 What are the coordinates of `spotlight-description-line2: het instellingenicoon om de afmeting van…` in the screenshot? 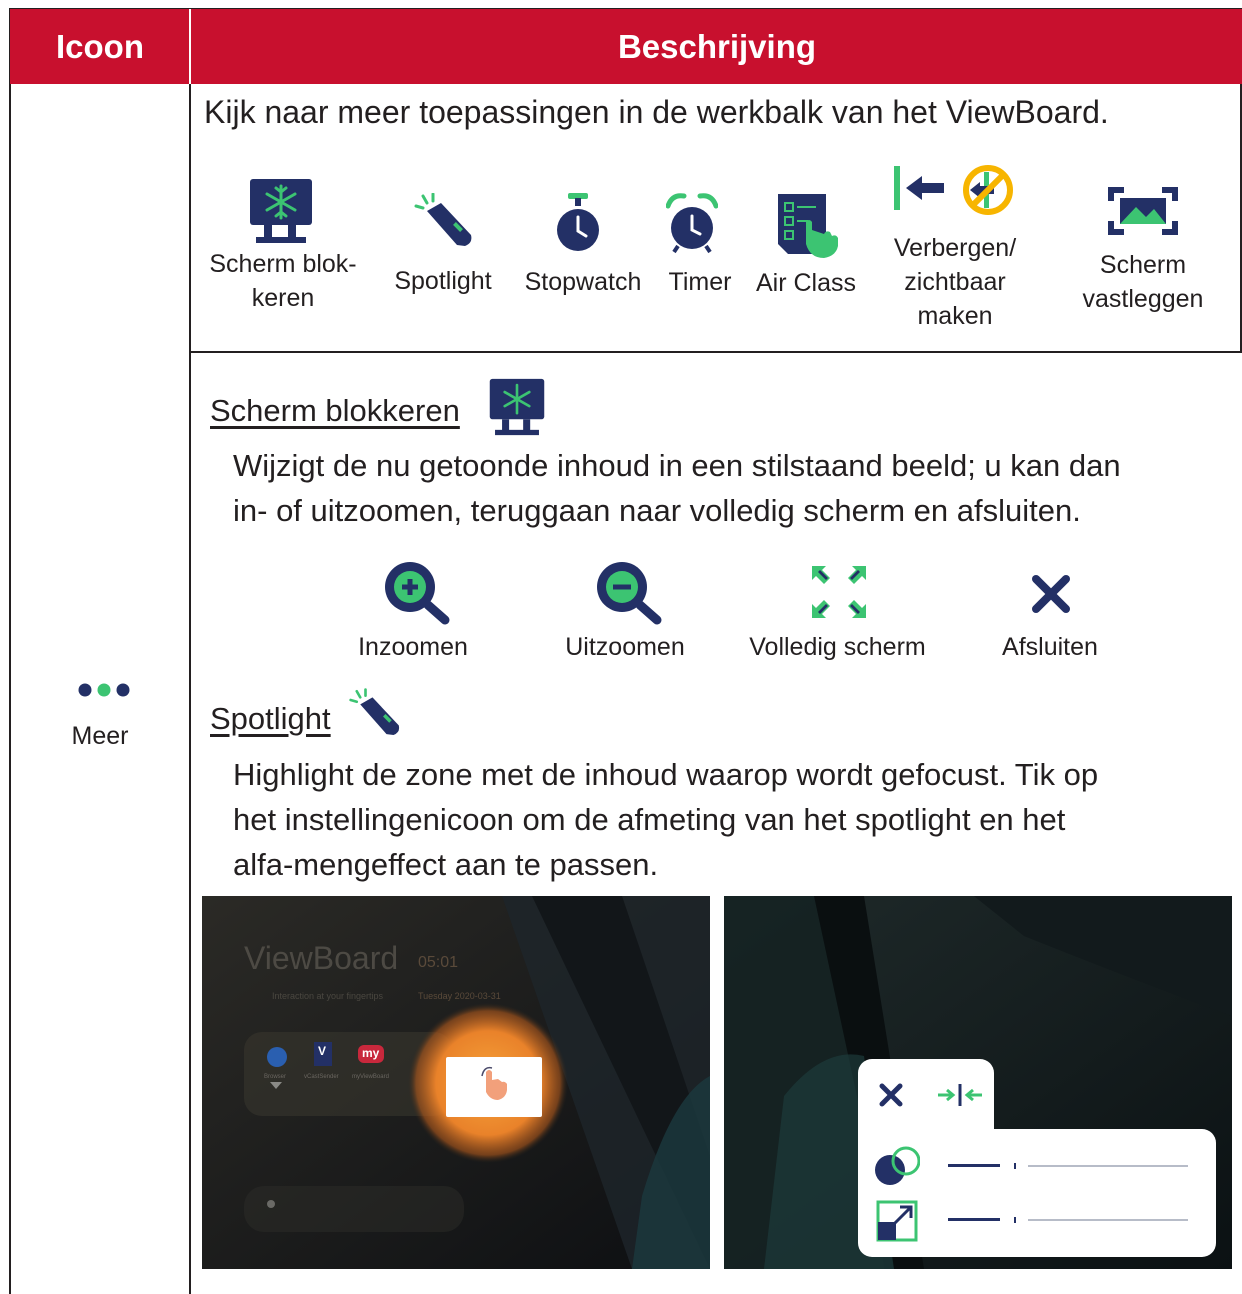 It's located at (649, 819).